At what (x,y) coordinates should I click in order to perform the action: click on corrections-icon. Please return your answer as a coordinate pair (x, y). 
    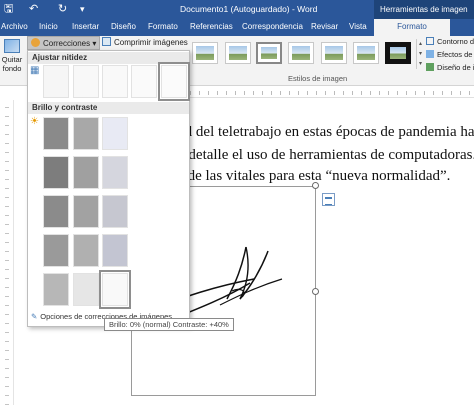
    Looking at the image, I should click on (35, 42).